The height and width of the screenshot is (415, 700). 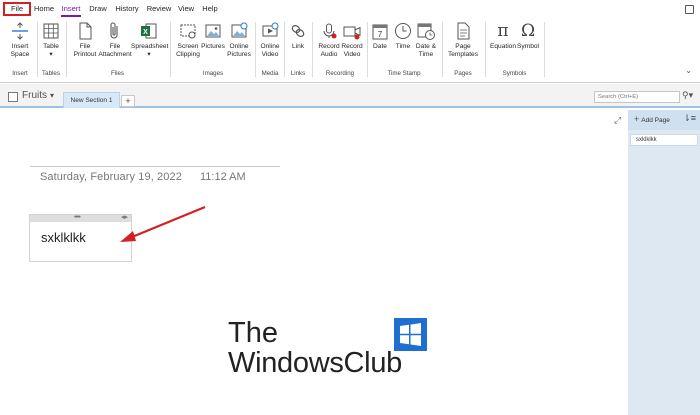 I want to click on page-templates-button: Page Templates, so click(x=463, y=40).